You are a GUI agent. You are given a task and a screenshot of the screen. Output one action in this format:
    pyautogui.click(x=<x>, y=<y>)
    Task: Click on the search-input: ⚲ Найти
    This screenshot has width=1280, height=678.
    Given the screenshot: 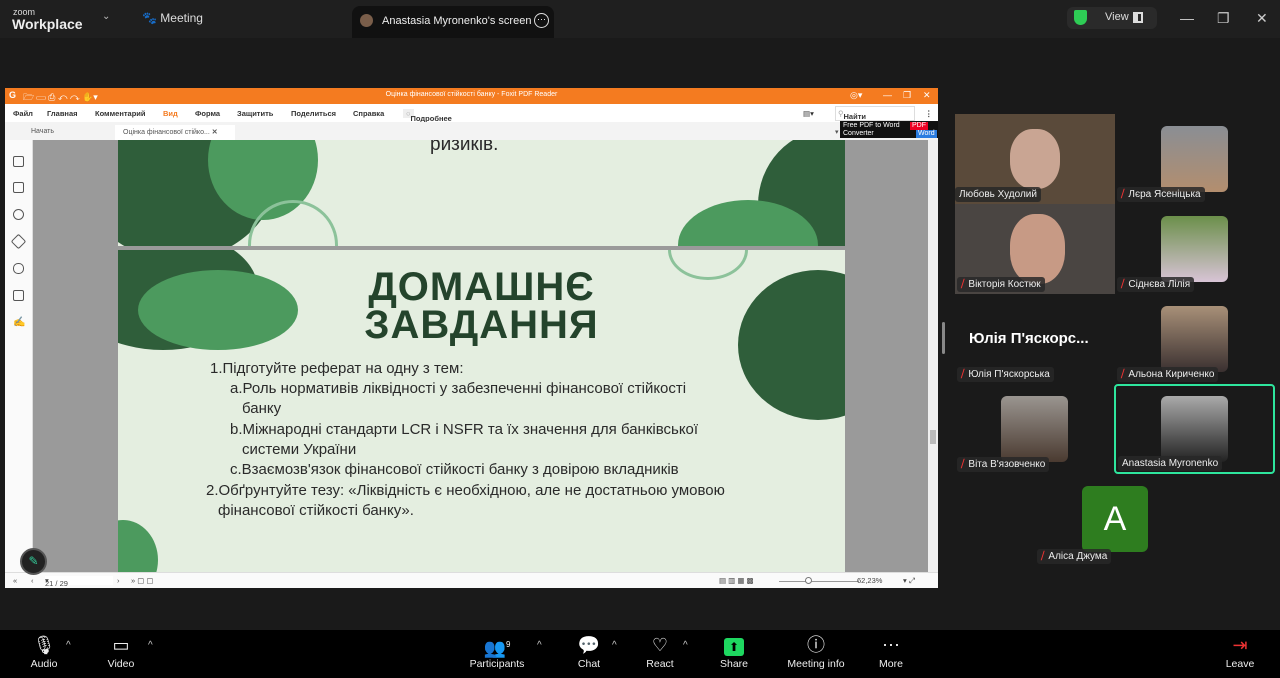 What is the action you would take?
    pyautogui.click(x=875, y=113)
    